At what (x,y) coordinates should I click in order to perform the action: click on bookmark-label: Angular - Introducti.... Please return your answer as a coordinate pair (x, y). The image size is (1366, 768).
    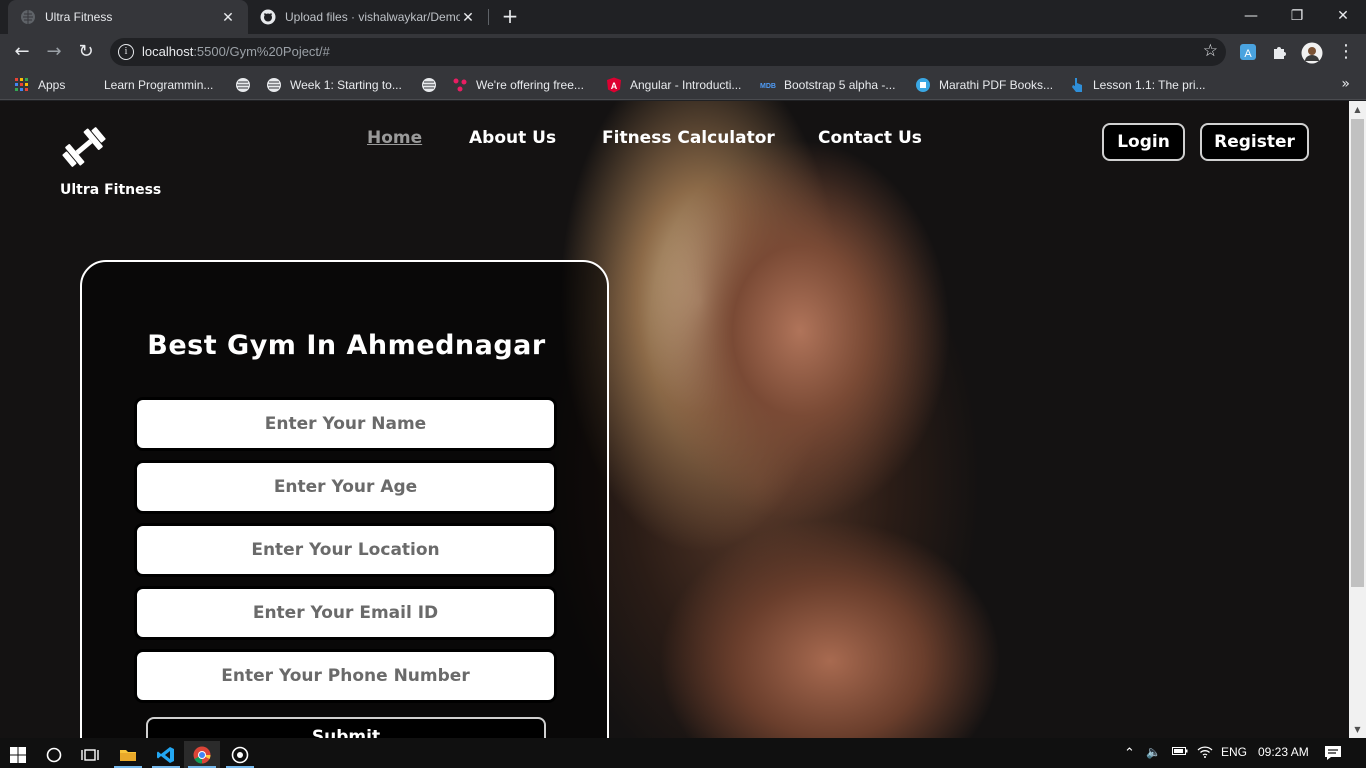
    Looking at the image, I should click on (686, 85).